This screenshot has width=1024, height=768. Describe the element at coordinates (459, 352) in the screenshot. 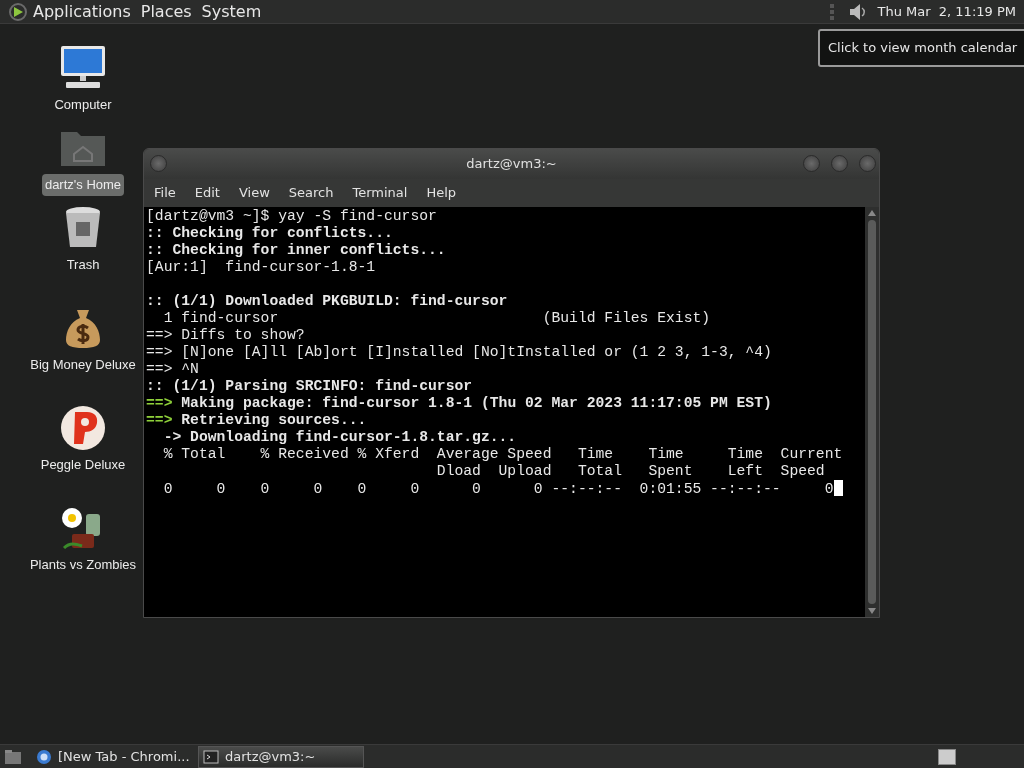

I see `terminal-line: ==> [N]one [A]ll [Ab]ort [I]nstalled [No]tInstalled or (1 2 3, 1-3, ^4)` at that location.